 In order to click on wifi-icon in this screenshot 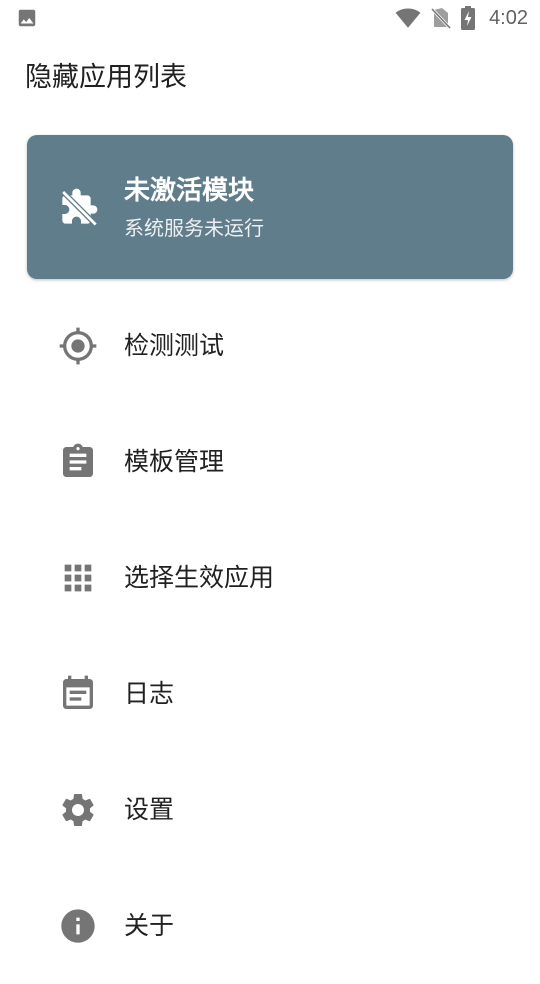, I will do `click(408, 18)`.